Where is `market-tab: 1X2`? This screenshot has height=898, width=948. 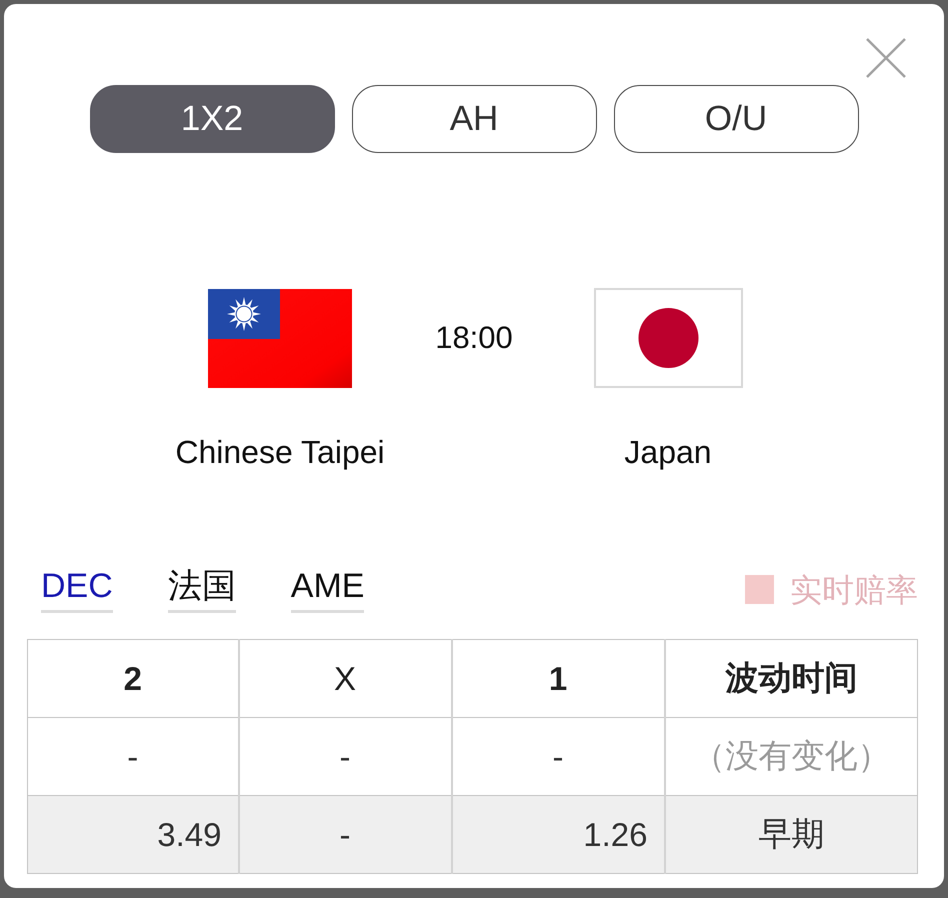
market-tab: 1X2 is located at coordinates (212, 119).